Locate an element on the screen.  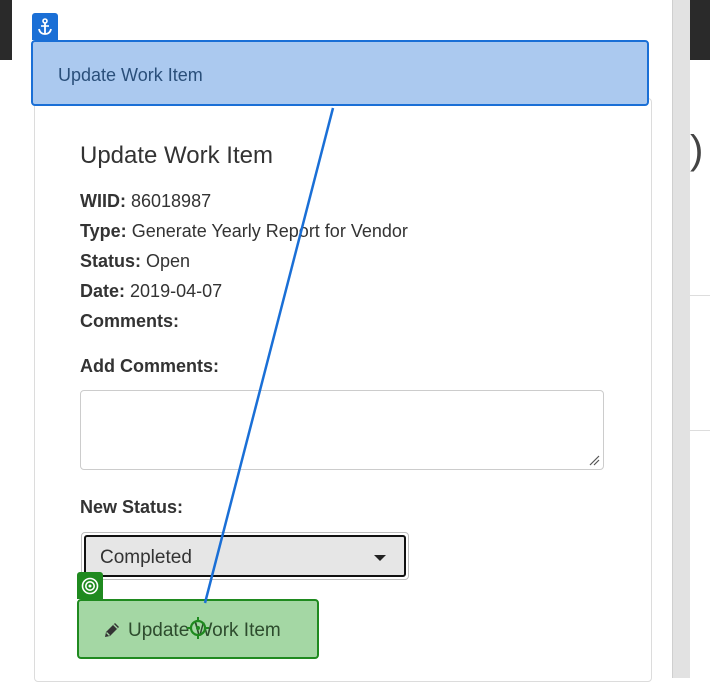
update-work-item-button: Update Work Item is located at coordinates (198, 629).